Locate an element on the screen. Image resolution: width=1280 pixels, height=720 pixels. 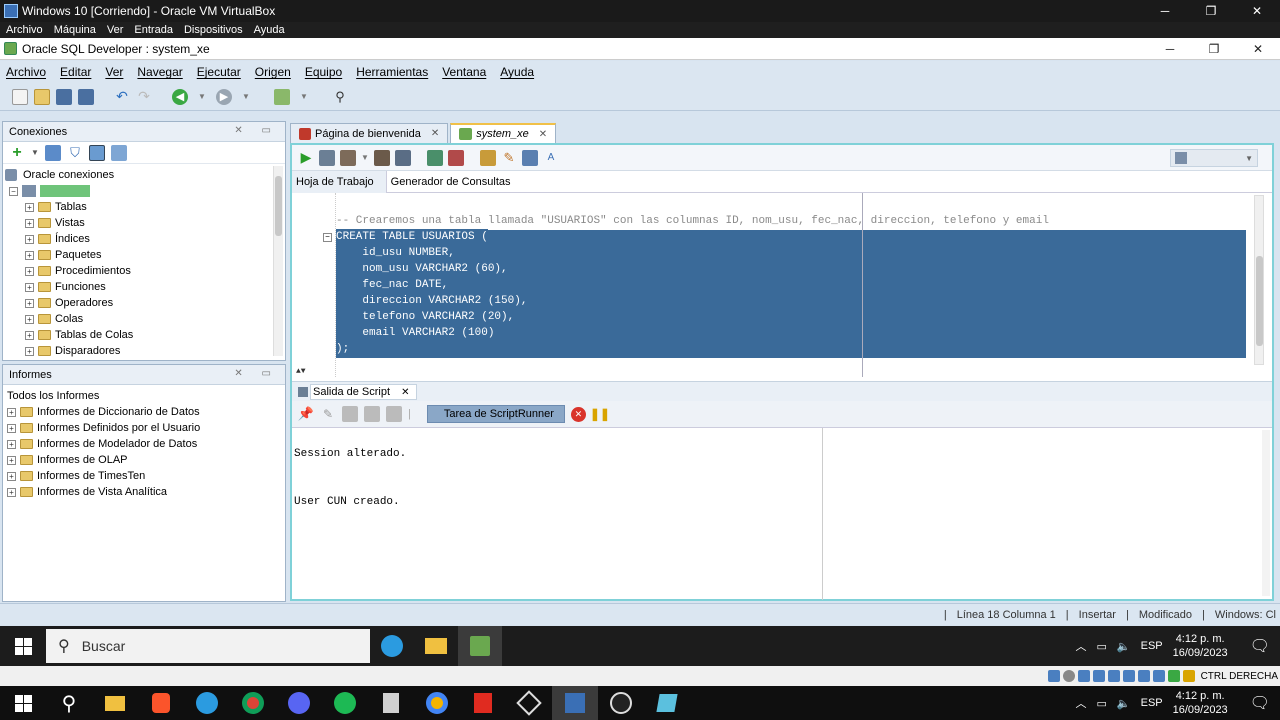
add-connection-icon: + is located at coordinates (17, 152).